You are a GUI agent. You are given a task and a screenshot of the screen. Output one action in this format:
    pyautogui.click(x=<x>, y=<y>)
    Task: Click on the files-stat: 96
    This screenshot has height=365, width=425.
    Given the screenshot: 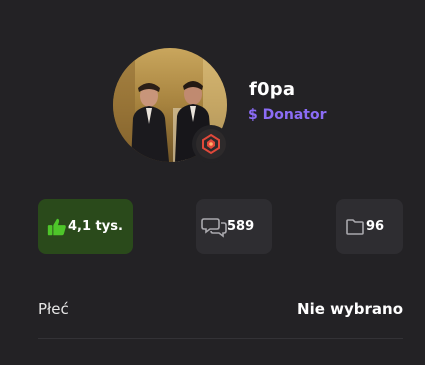 What is the action you would take?
    pyautogui.click(x=369, y=226)
    